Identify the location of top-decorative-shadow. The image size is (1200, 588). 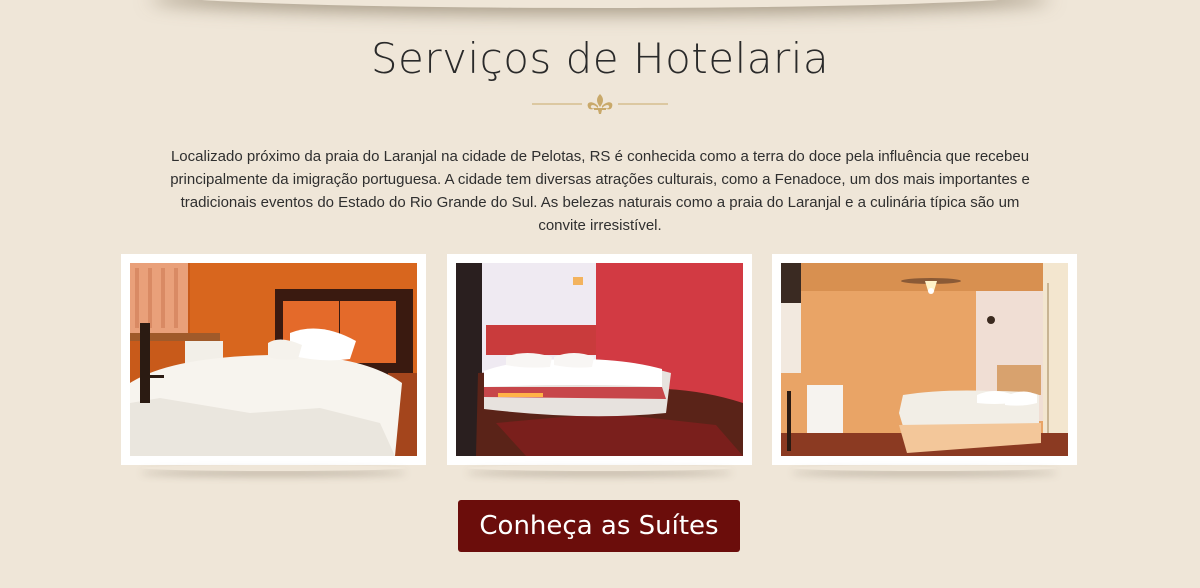
(600, 4).